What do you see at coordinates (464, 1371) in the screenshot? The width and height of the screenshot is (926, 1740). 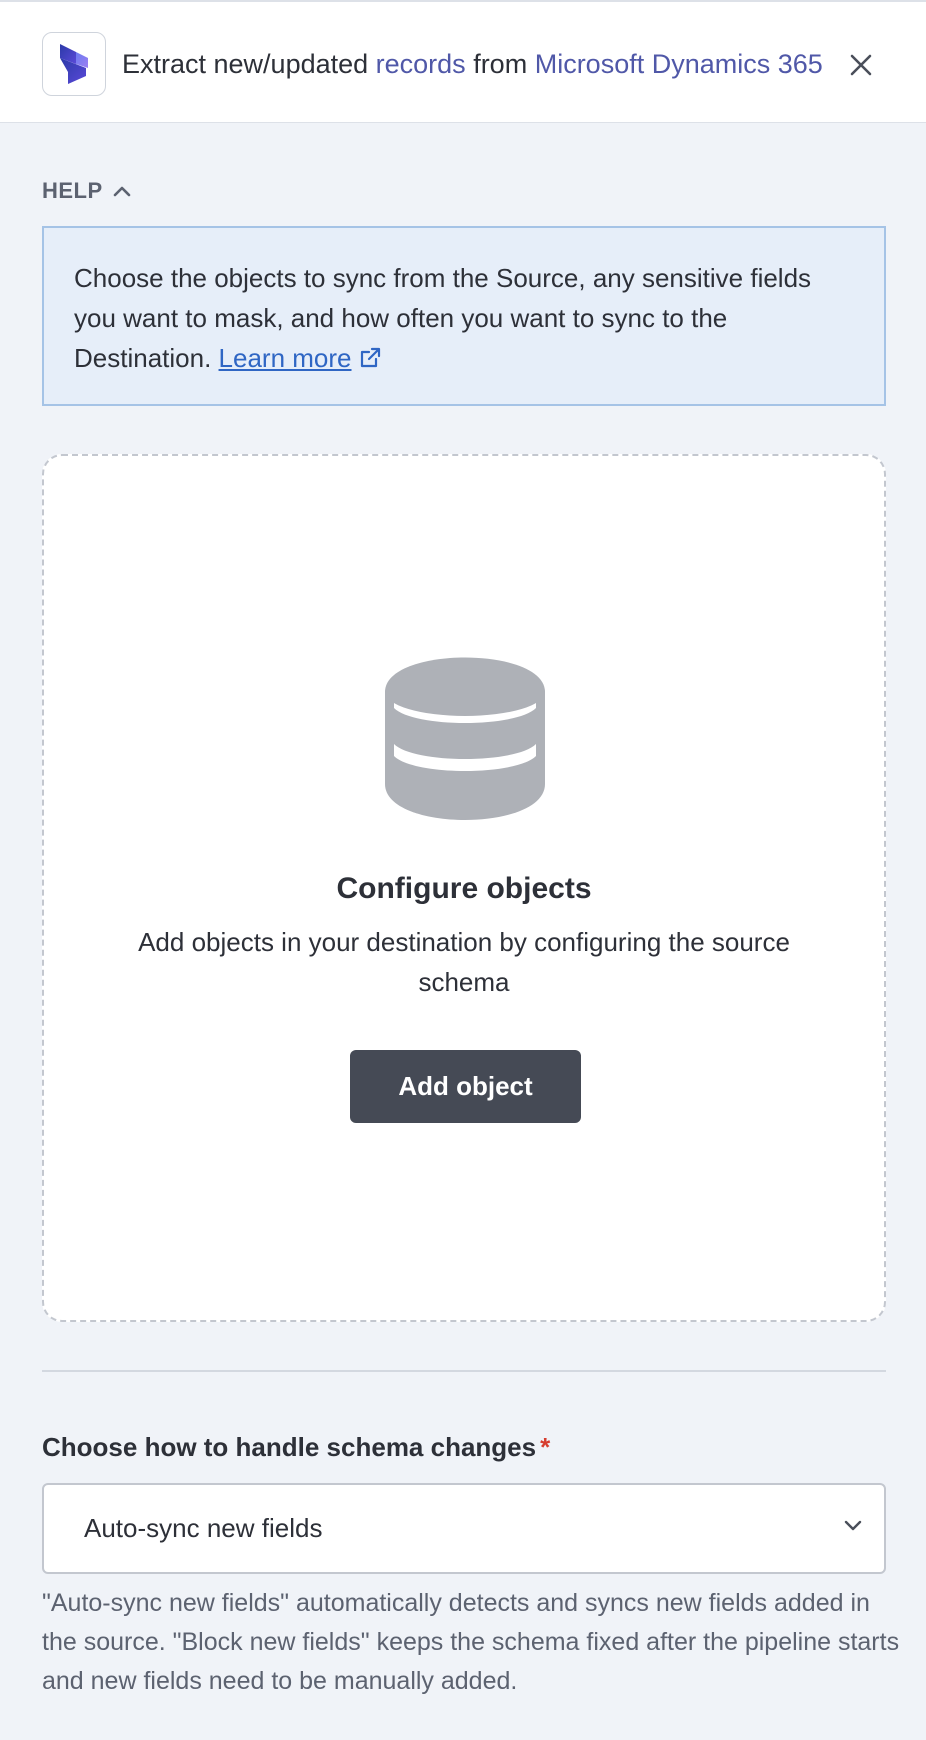 I see `section-divider` at bounding box center [464, 1371].